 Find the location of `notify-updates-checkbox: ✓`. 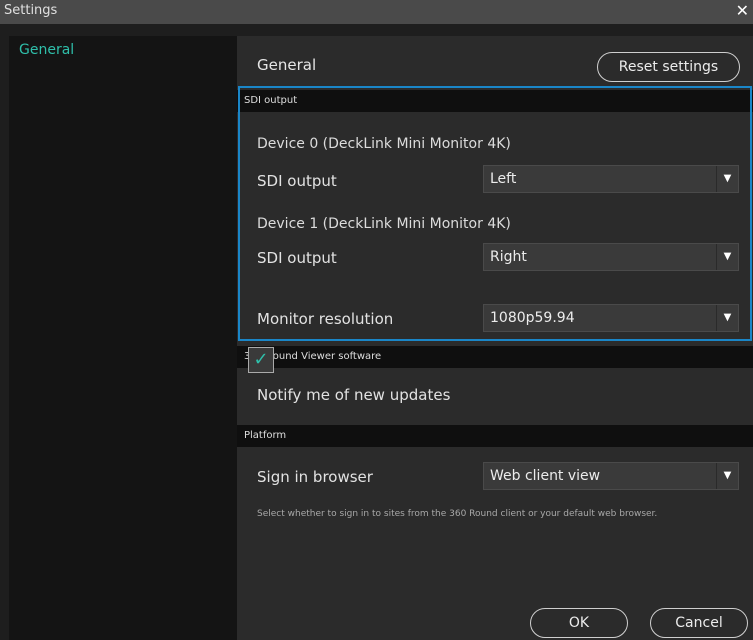

notify-updates-checkbox: ✓ is located at coordinates (261, 360).